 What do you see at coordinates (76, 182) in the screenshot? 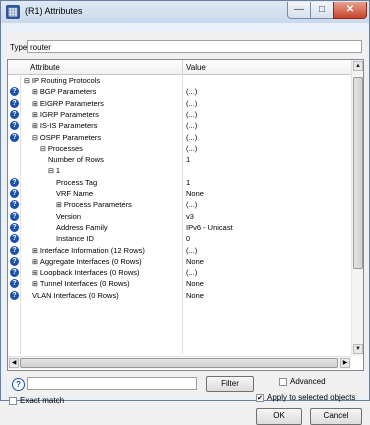
I see `attribute-cell: Process Tag` at bounding box center [76, 182].